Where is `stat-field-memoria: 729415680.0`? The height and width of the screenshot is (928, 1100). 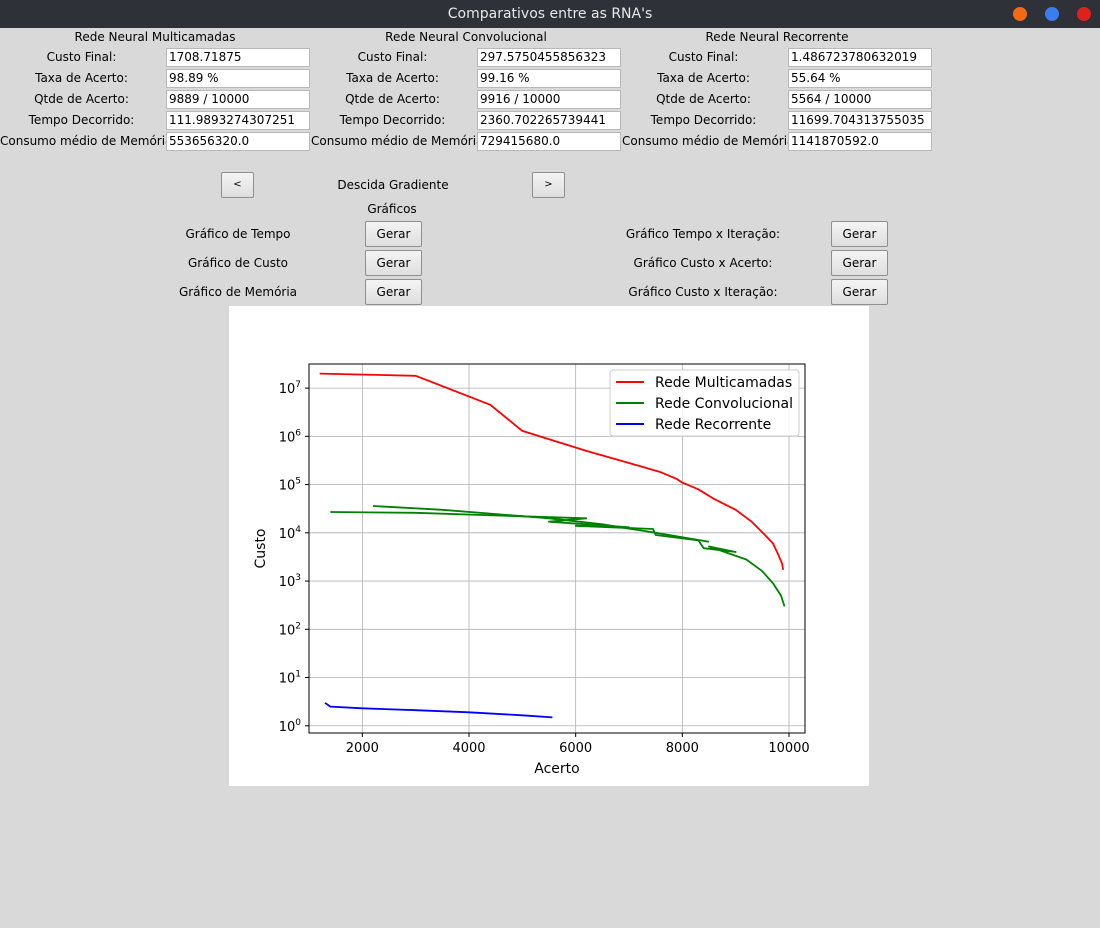
stat-field-memoria: 729415680.0 is located at coordinates (549, 141).